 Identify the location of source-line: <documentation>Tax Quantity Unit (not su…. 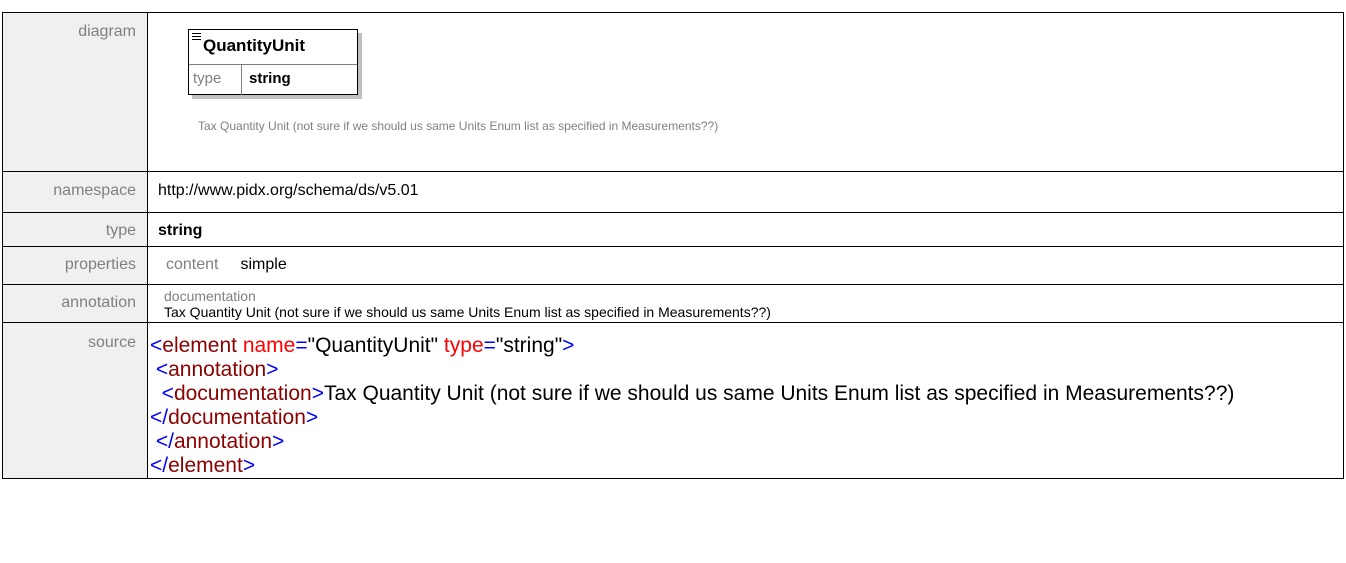
(692, 405).